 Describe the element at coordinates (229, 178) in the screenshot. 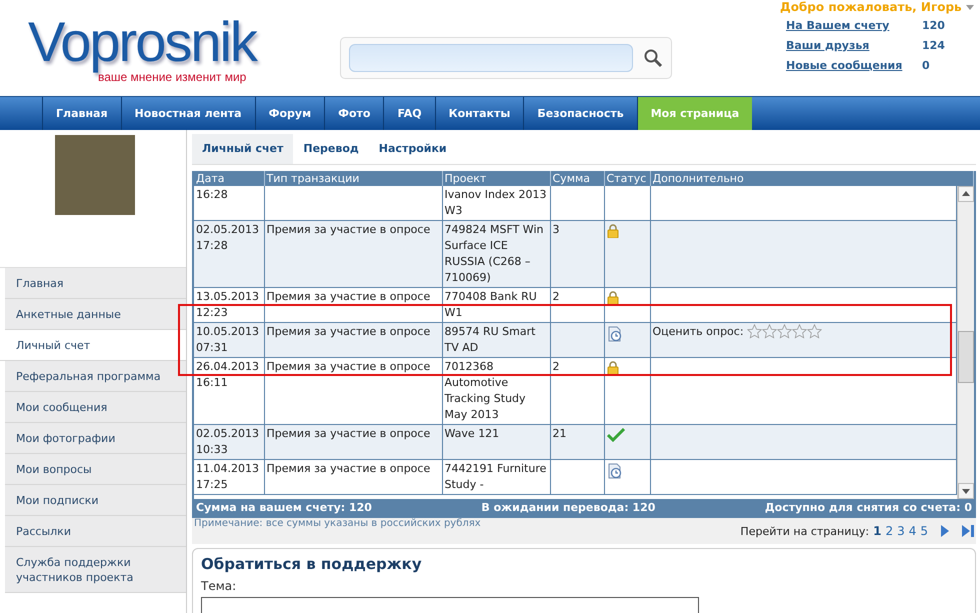

I see `column-header: Дата` at that location.